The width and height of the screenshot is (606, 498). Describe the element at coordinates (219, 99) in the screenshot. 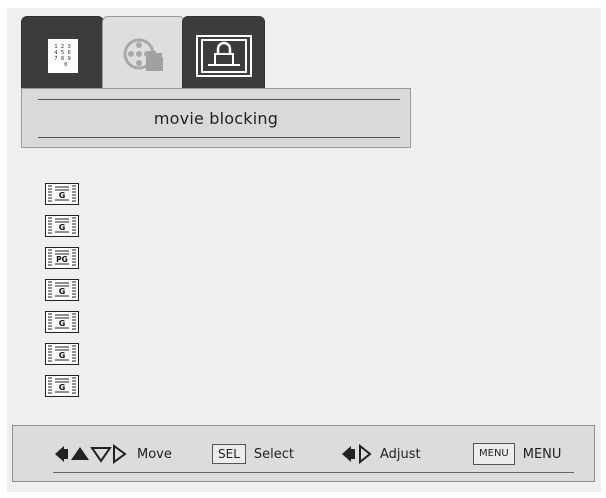

I see `title-rule-top` at that location.